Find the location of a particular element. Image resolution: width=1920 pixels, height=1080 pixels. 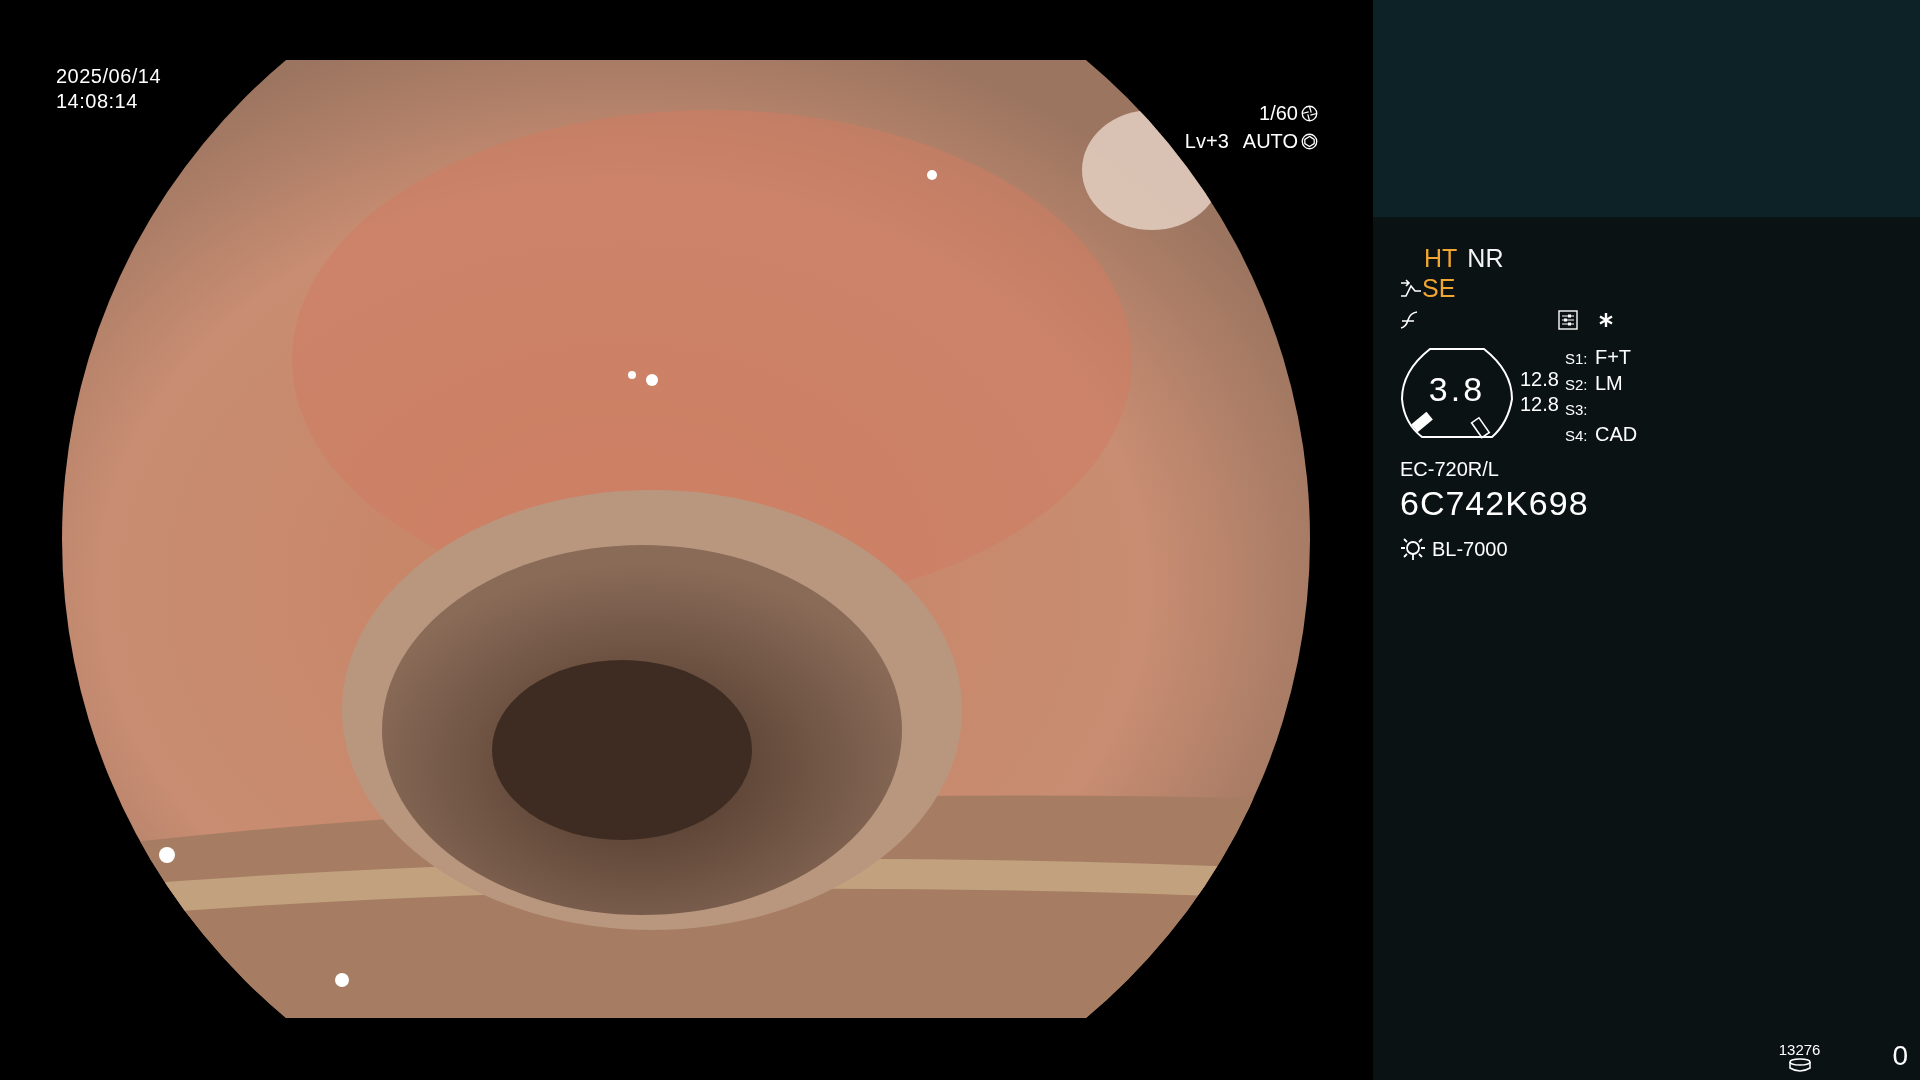

switch-function: F+T is located at coordinates (1613, 357).